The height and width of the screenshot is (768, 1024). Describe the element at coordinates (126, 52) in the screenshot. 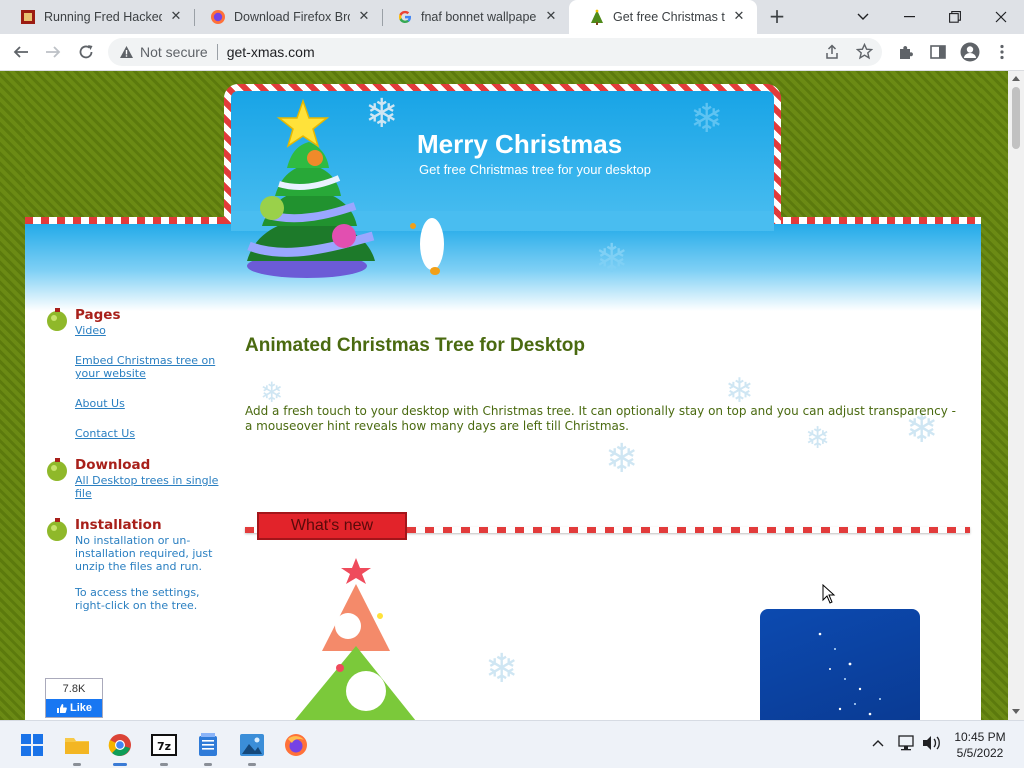

I see `not-secure-warning-icon` at that location.